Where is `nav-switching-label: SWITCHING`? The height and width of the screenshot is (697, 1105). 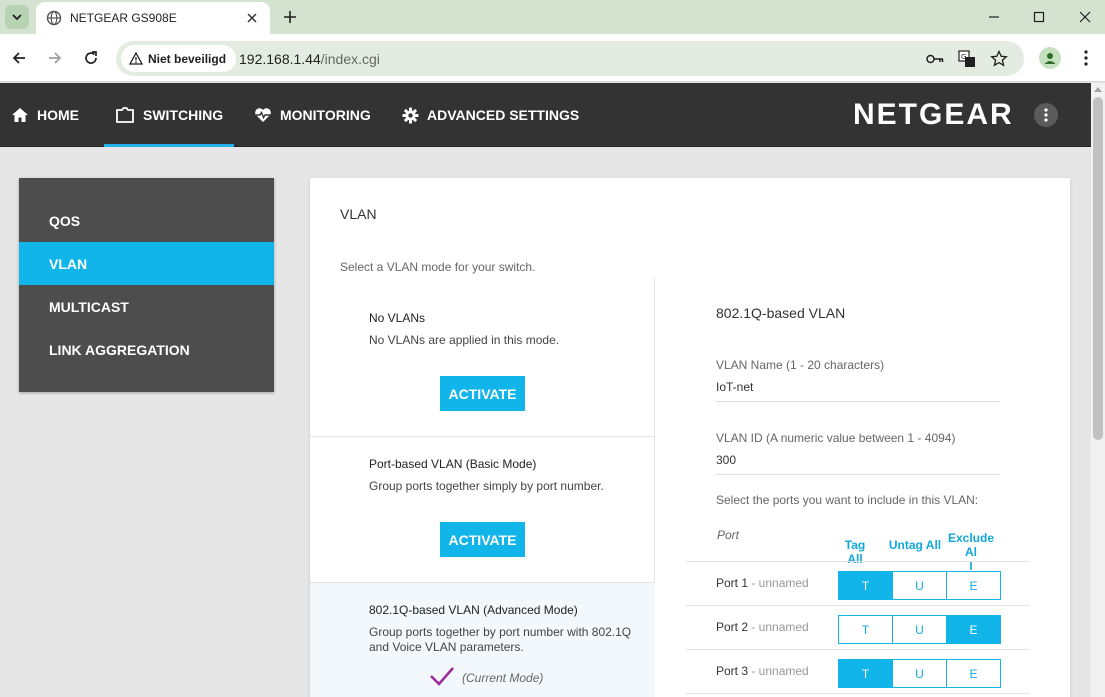 nav-switching-label: SWITCHING is located at coordinates (183, 115).